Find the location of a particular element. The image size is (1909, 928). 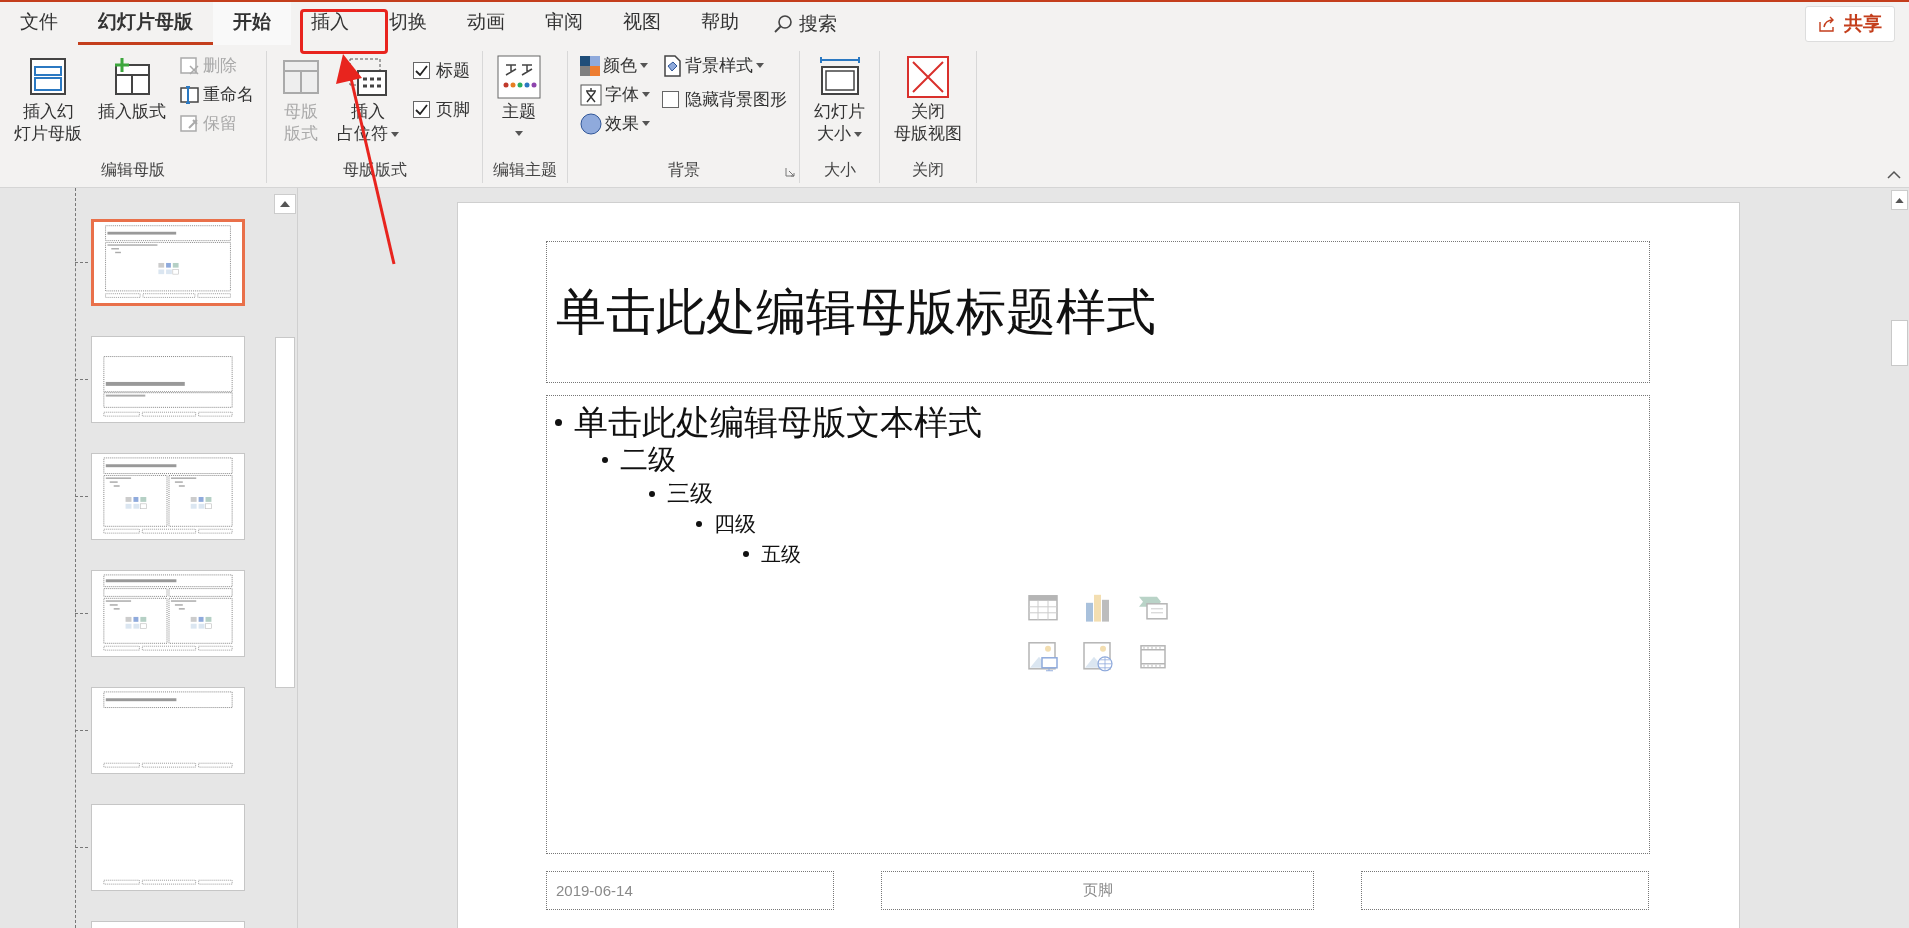

rename-icon is located at coordinates (190, 94).